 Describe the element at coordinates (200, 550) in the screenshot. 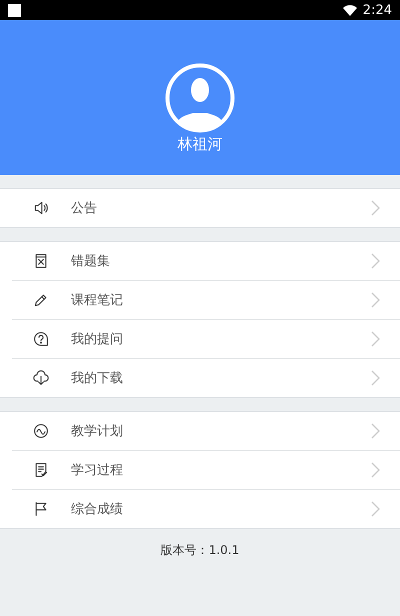

I see `version-text: 版本号：1.0.1` at that location.